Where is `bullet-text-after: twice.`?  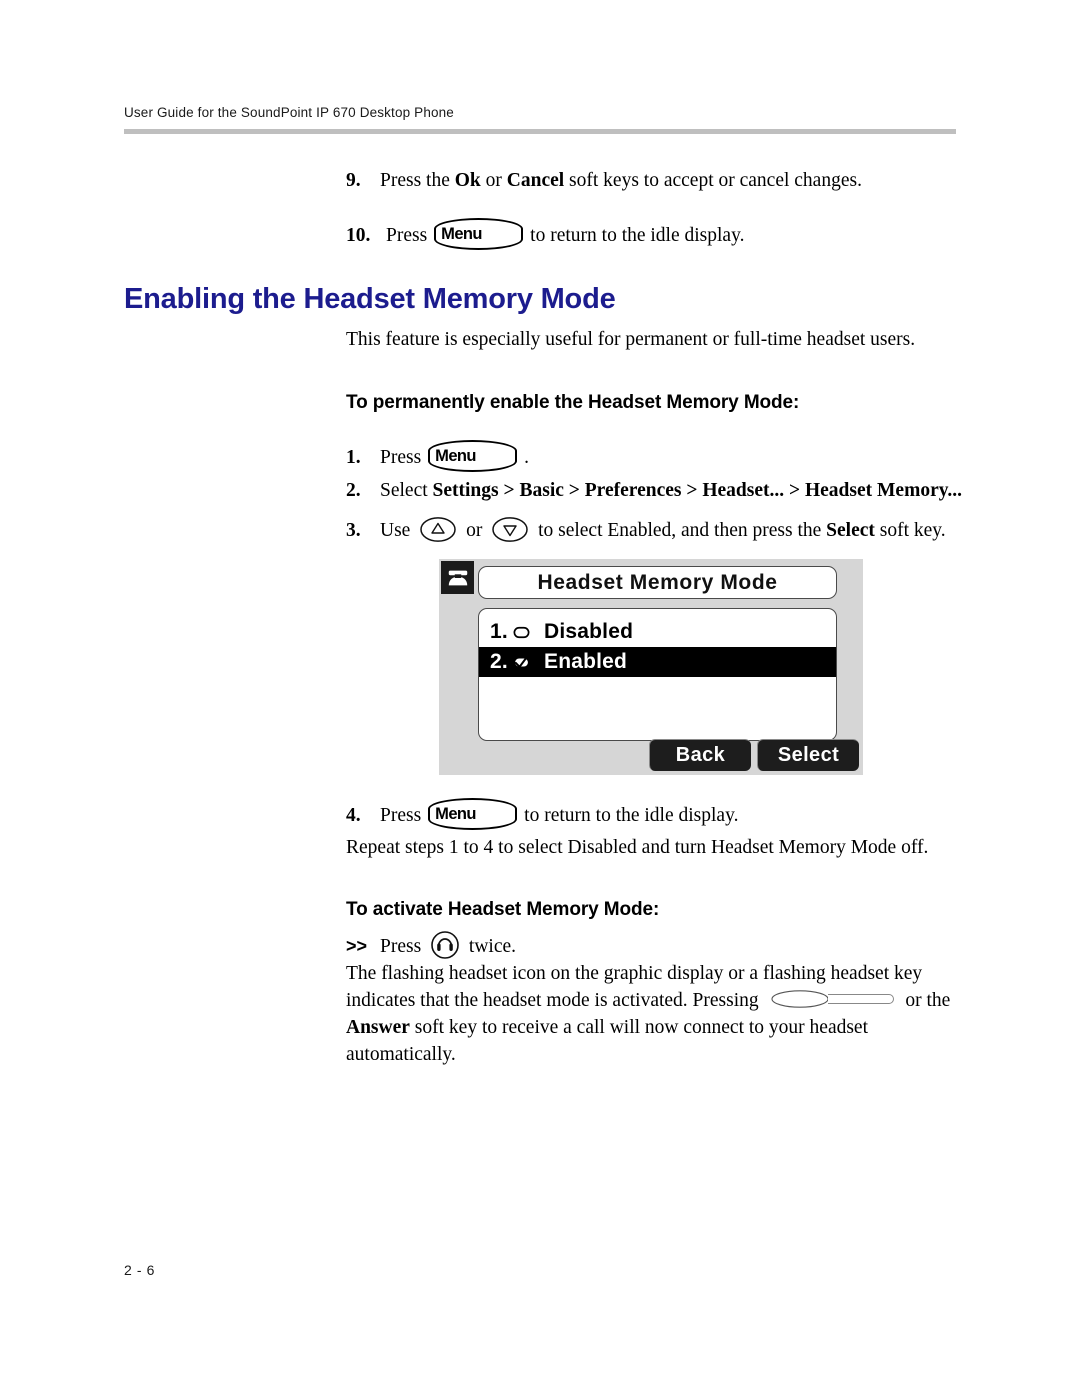
bullet-text-after: twice. is located at coordinates (492, 946).